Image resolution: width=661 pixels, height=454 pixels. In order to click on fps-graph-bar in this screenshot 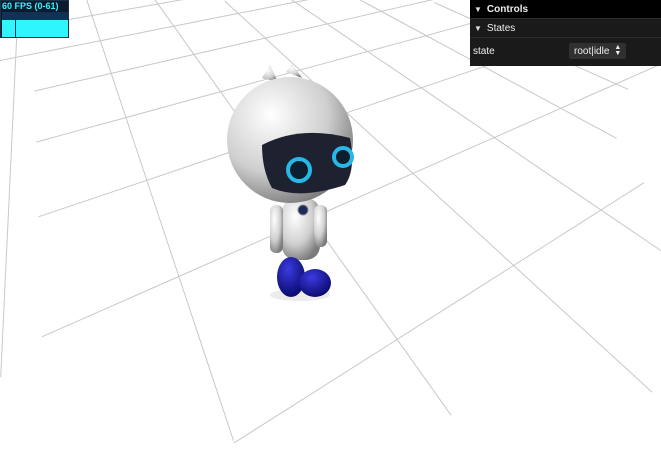, I will do `click(35, 28)`.